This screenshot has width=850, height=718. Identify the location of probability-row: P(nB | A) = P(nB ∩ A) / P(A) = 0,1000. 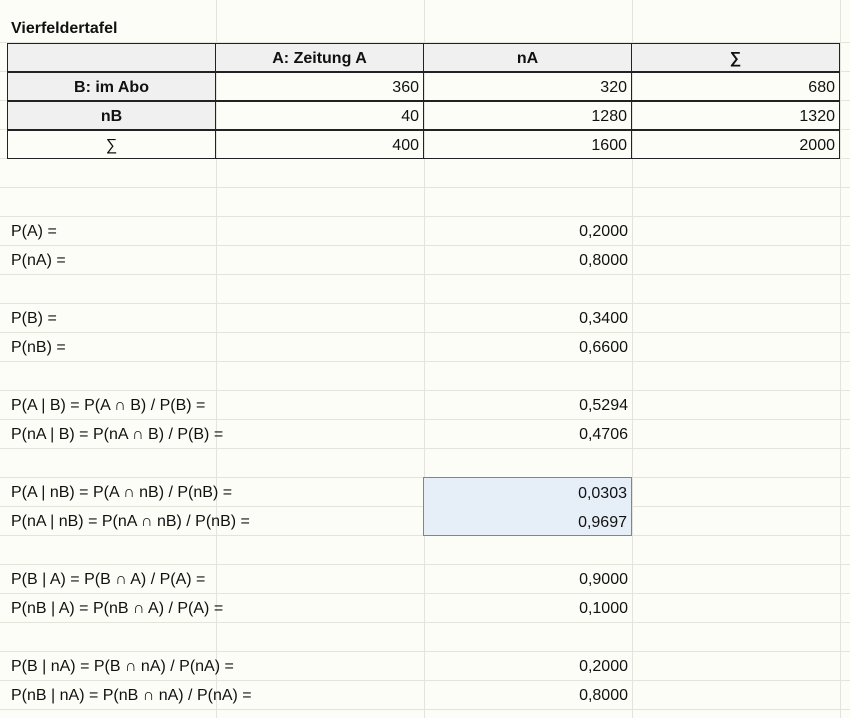
(425, 608).